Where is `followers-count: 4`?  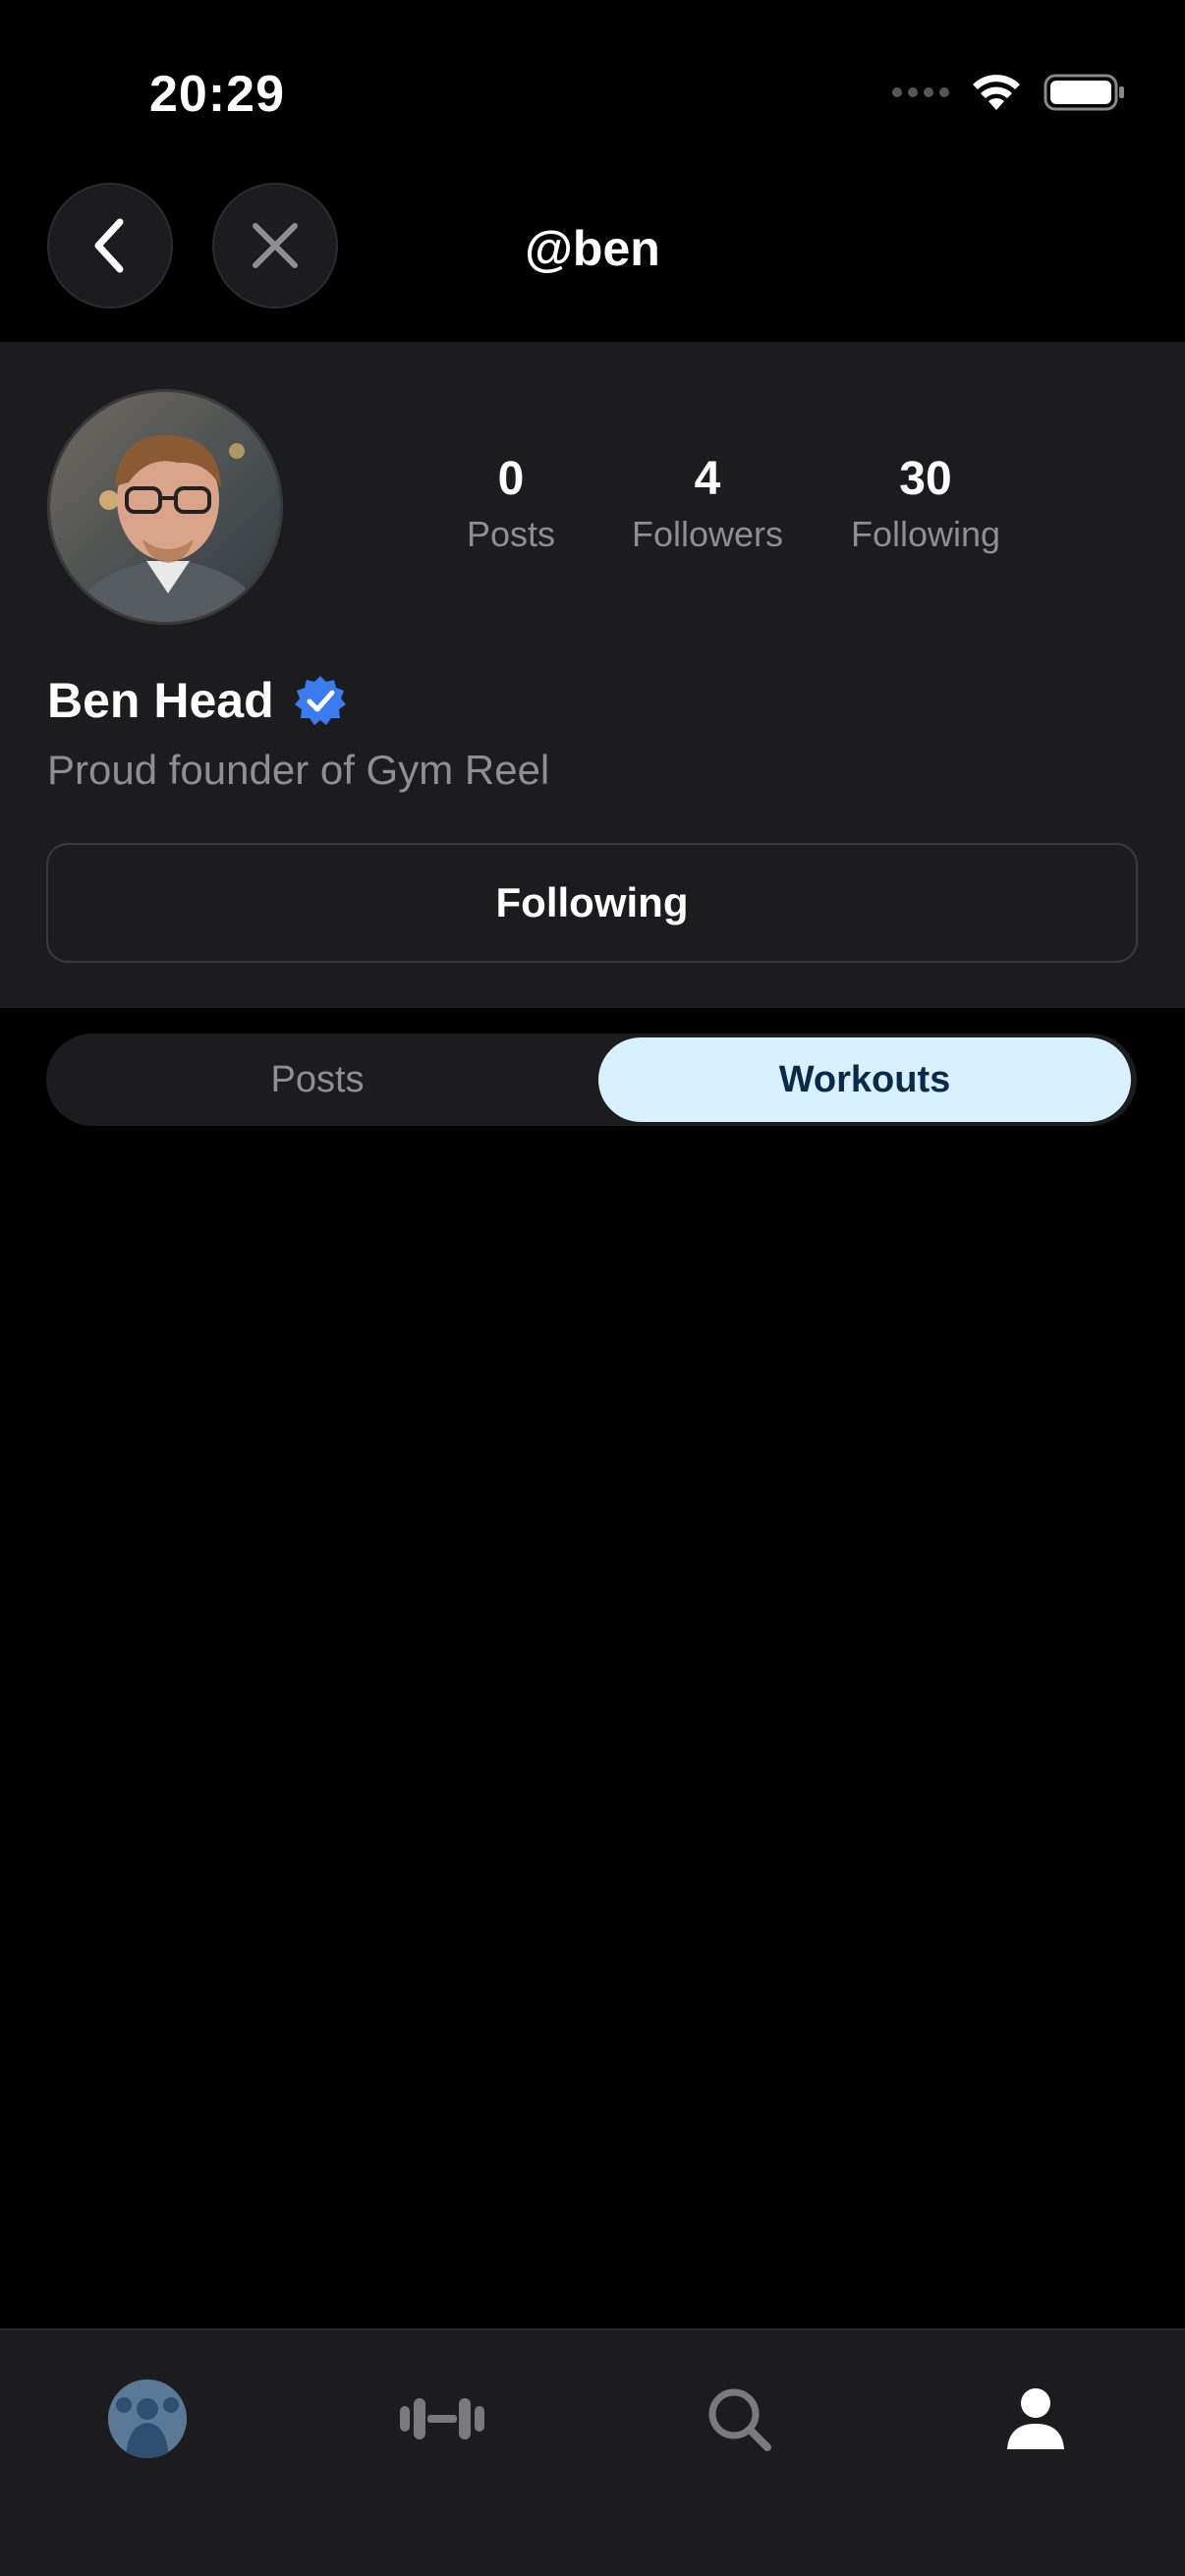
followers-count: 4 is located at coordinates (708, 479).